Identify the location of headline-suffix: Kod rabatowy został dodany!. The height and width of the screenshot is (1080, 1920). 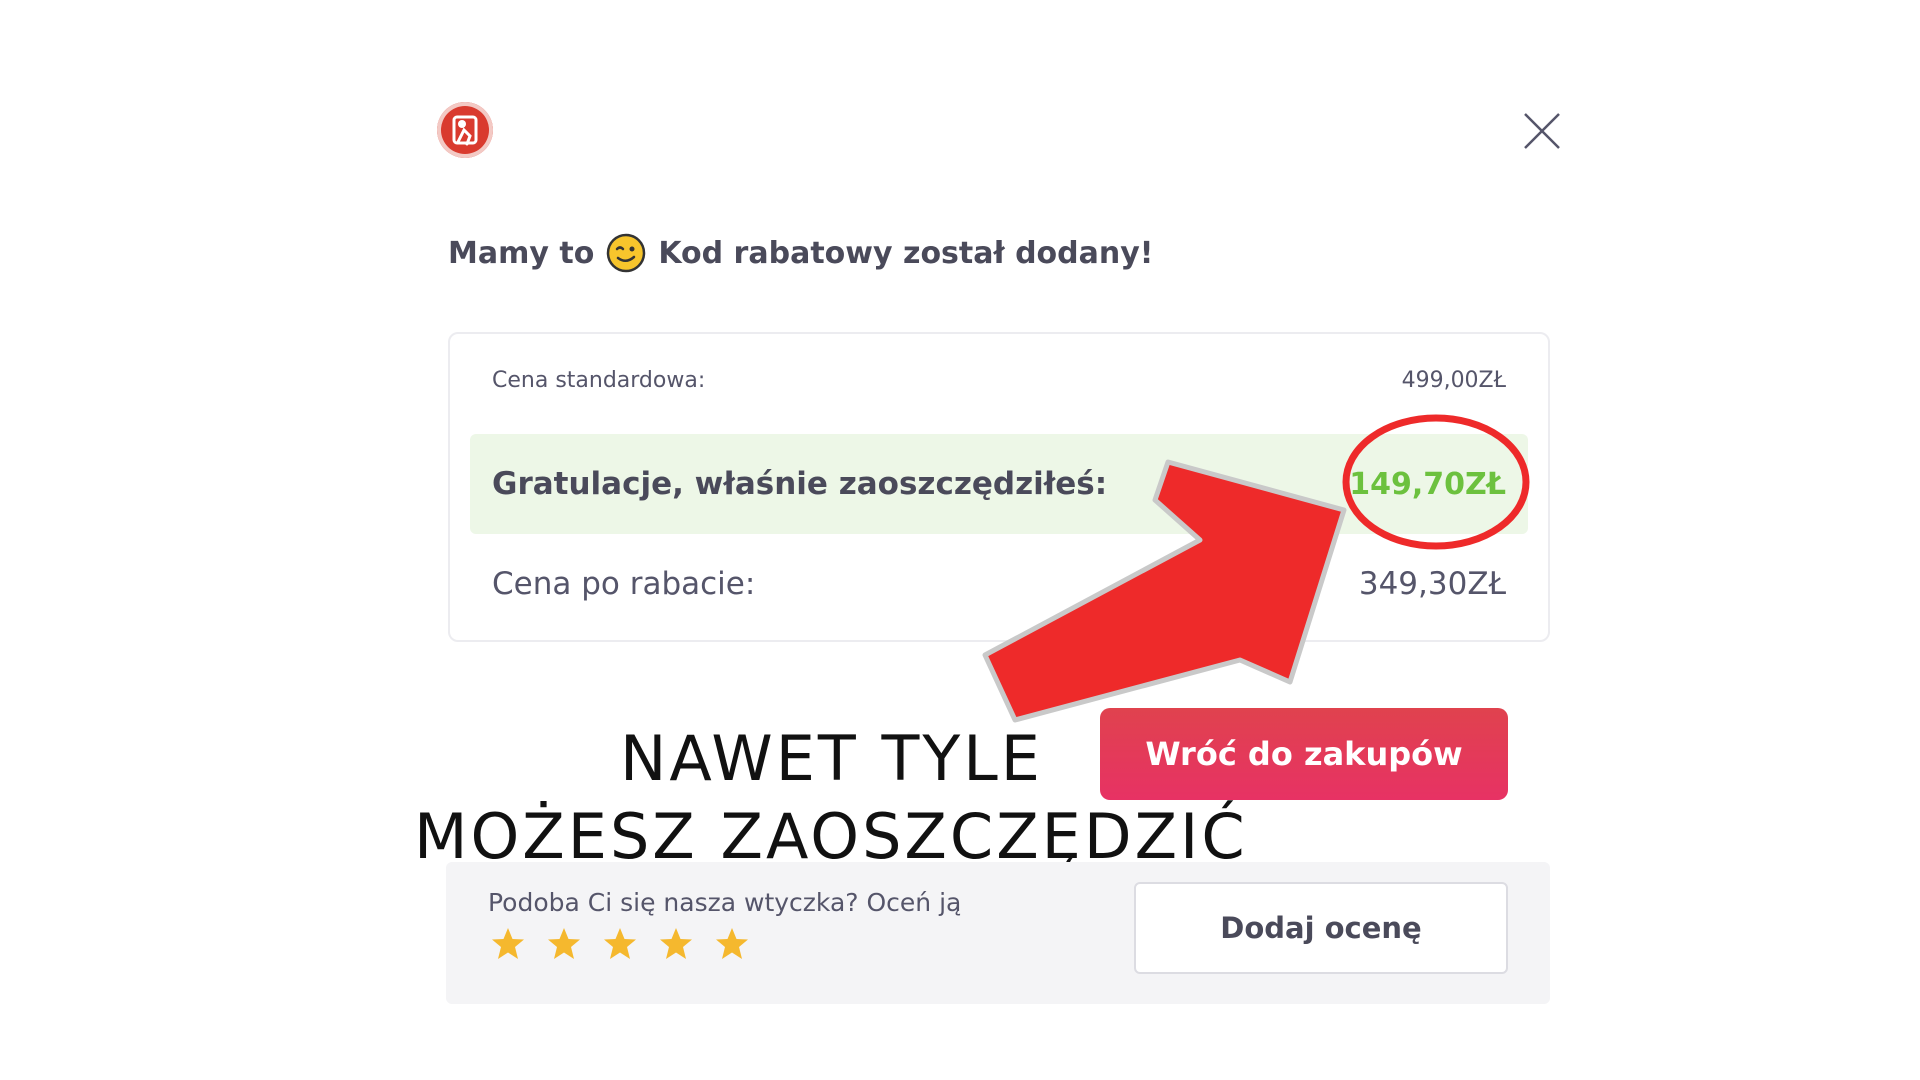
(906, 253).